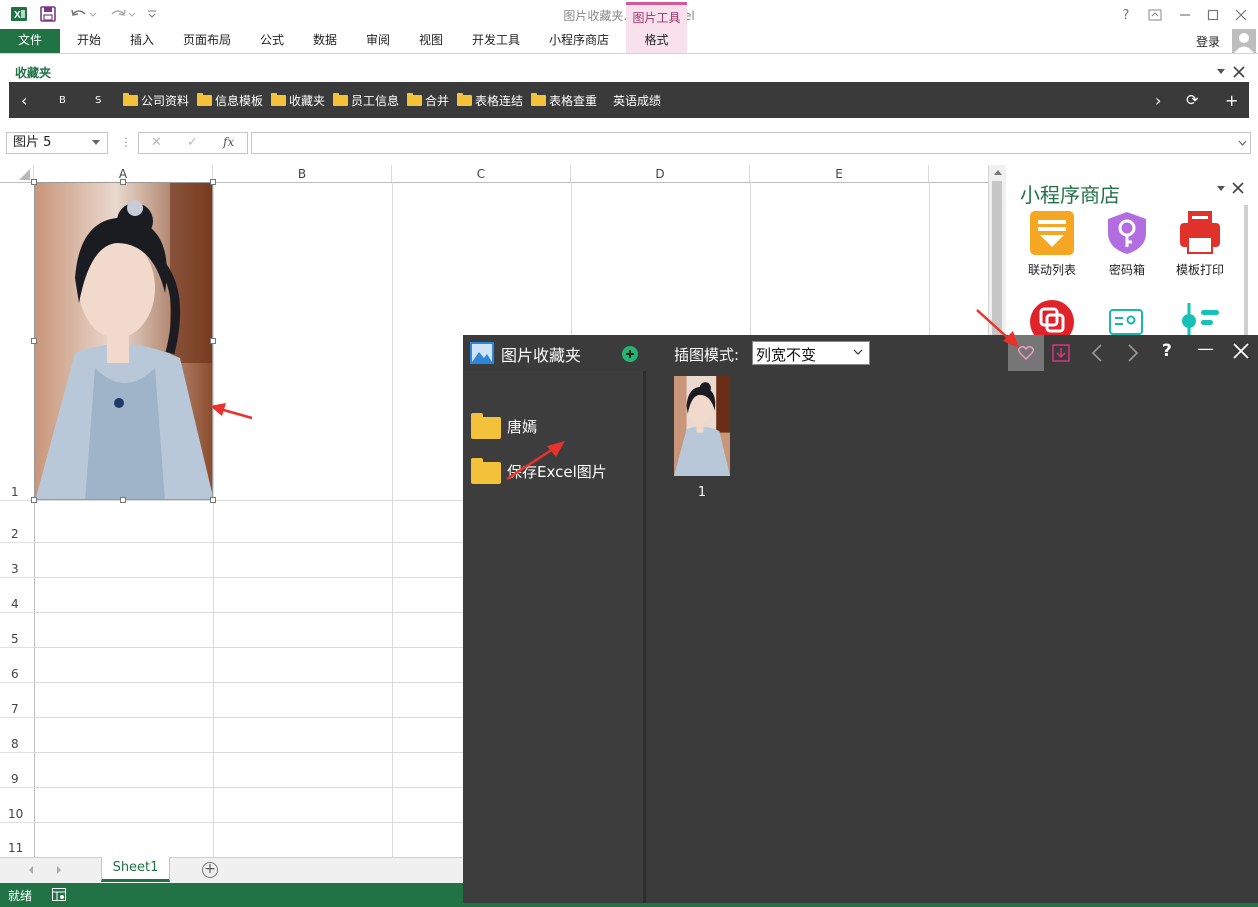  Describe the element at coordinates (17, 735) in the screenshot. I see `row-header-8: 8` at that location.